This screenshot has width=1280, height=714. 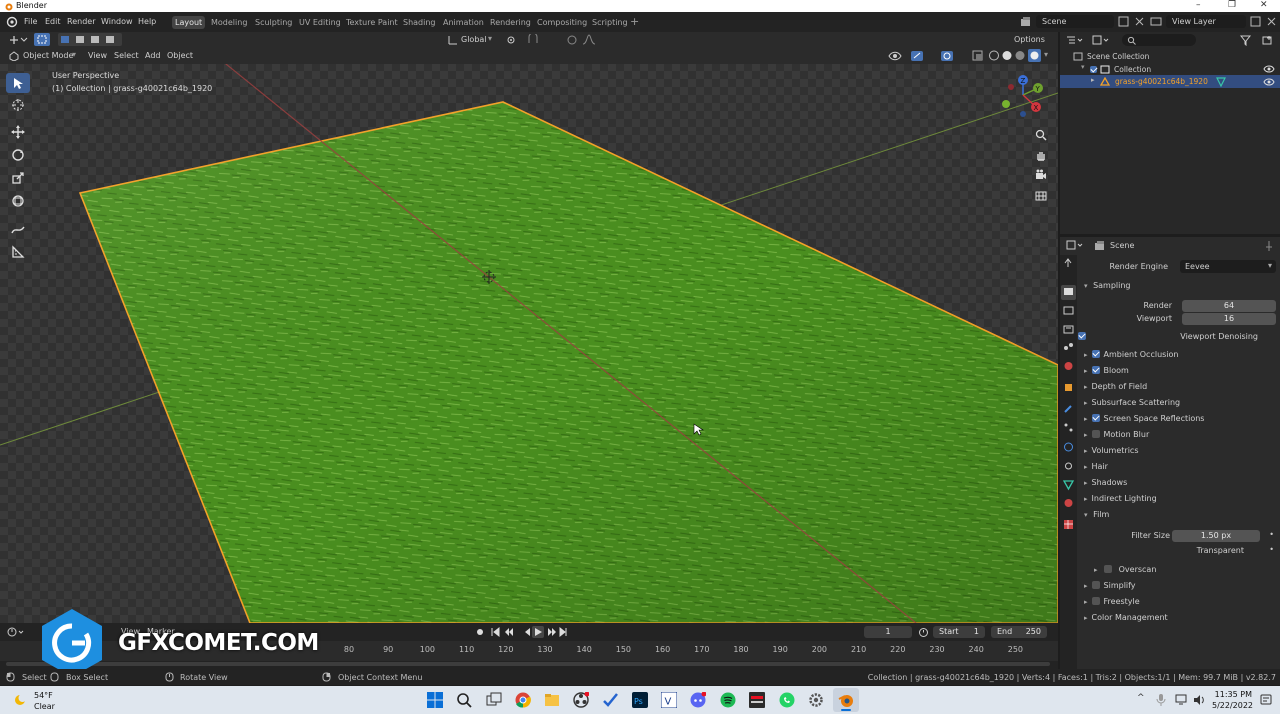 What do you see at coordinates (1019, 632) in the screenshot?
I see `end-frame-field: End 250` at bounding box center [1019, 632].